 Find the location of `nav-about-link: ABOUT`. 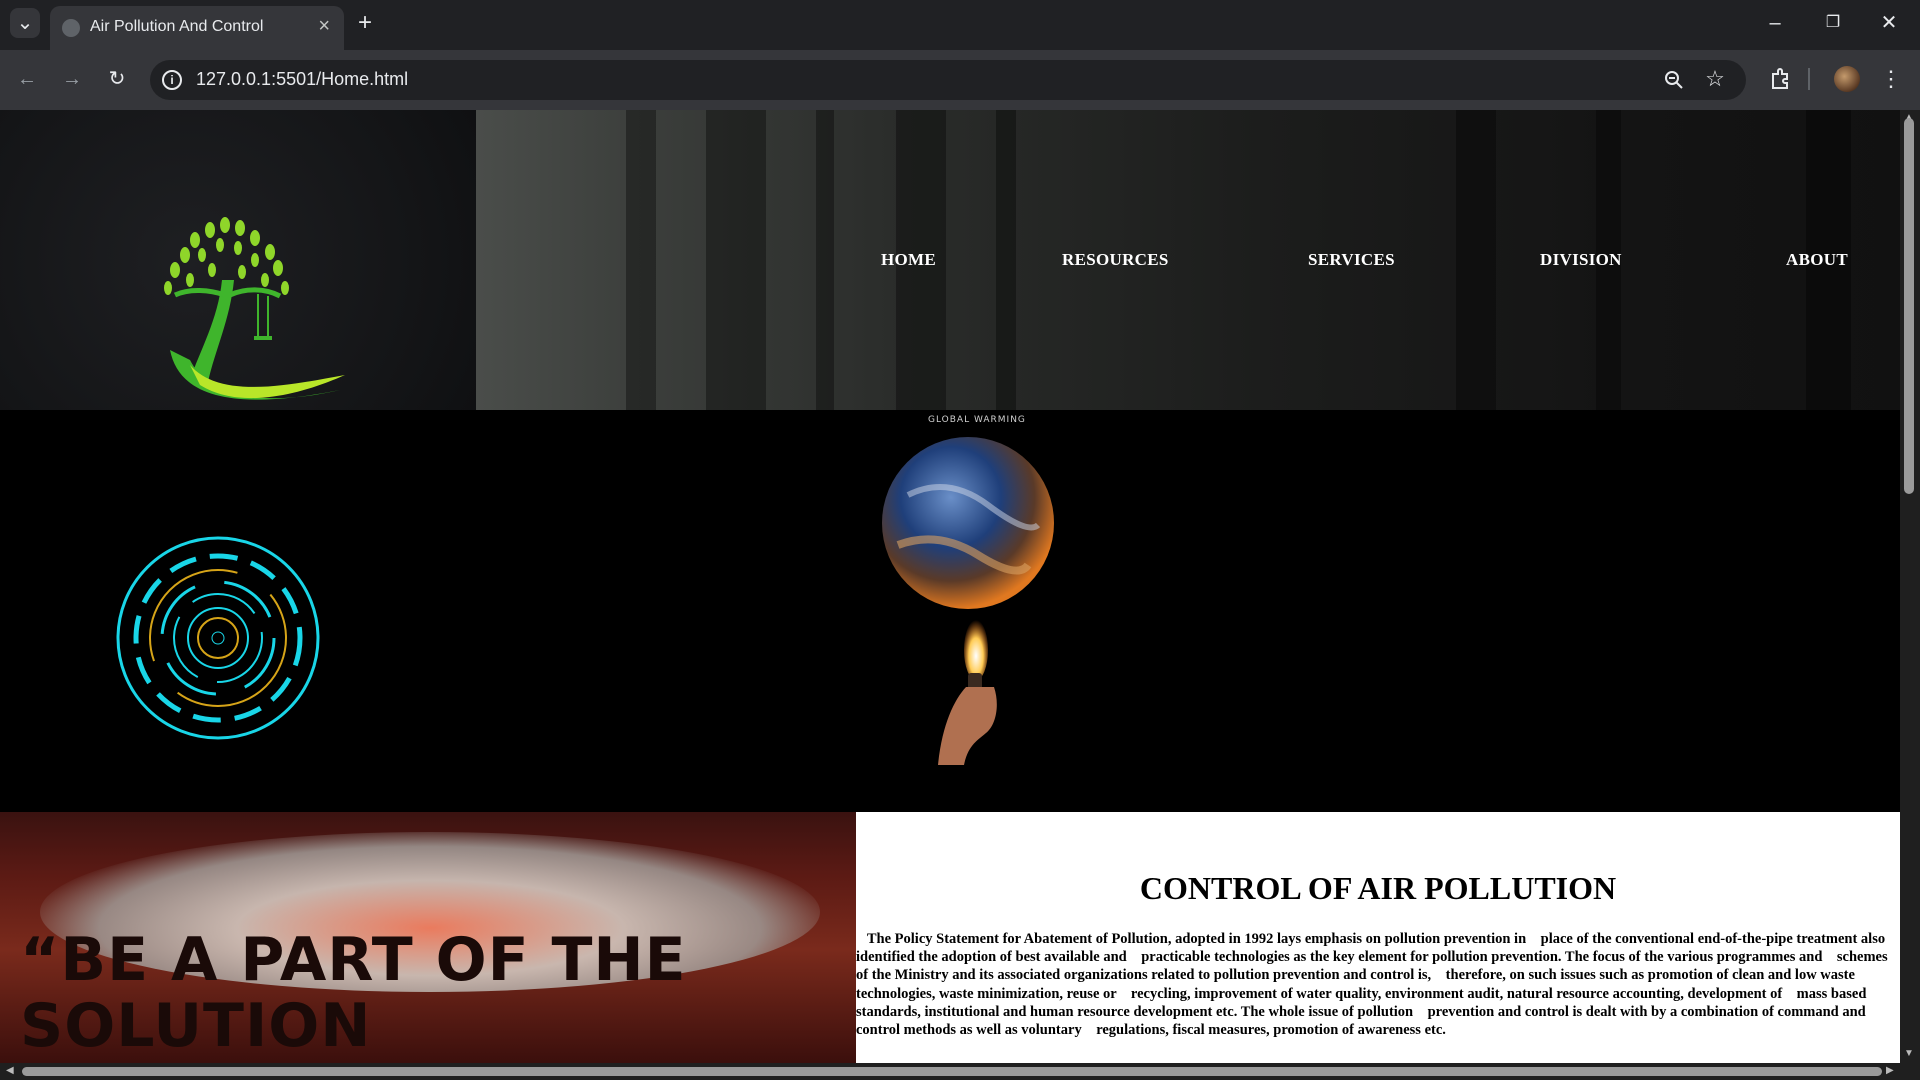

nav-about-link: ABOUT is located at coordinates (1817, 260).